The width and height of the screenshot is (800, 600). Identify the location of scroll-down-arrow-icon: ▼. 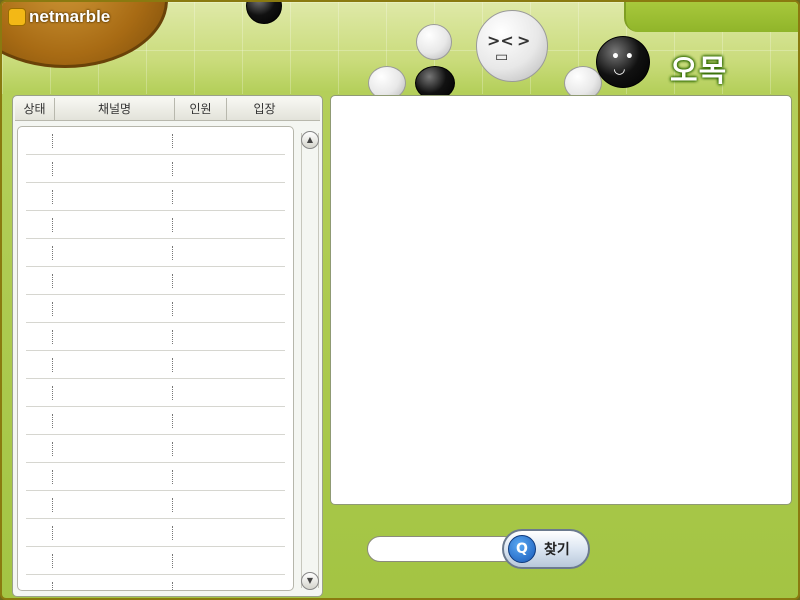
(310, 581).